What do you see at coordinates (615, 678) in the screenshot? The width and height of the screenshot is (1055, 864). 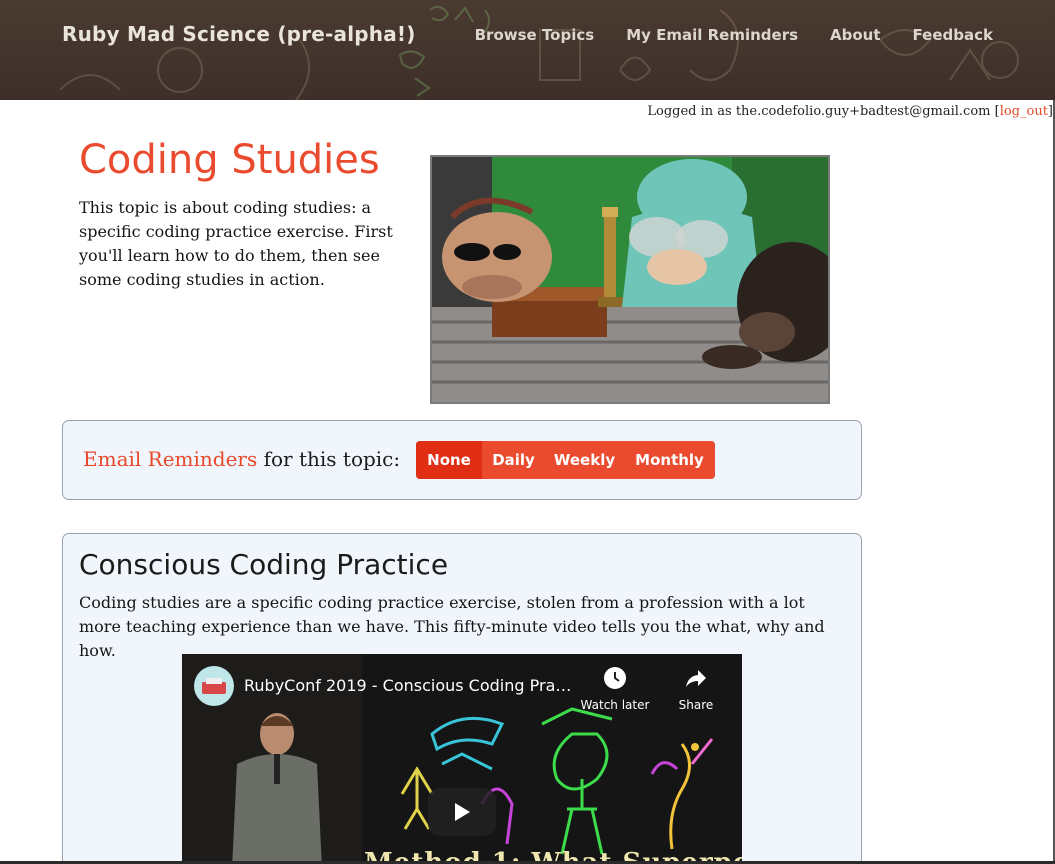 I see `clock-icon` at bounding box center [615, 678].